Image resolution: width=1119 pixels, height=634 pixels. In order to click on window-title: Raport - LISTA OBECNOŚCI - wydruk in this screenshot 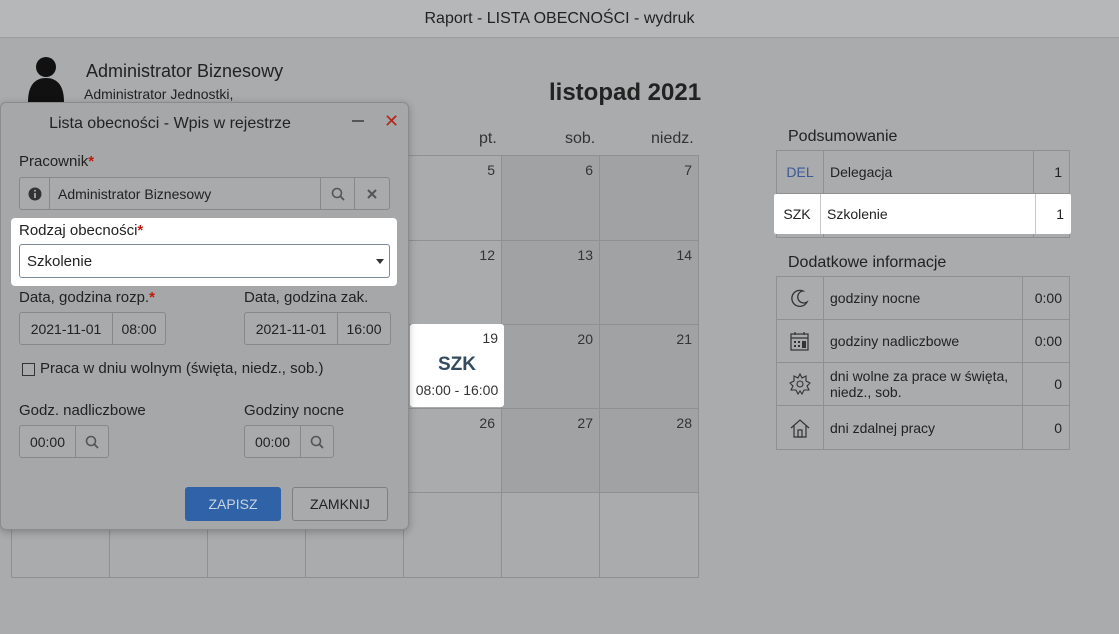, I will do `click(559, 18)`.